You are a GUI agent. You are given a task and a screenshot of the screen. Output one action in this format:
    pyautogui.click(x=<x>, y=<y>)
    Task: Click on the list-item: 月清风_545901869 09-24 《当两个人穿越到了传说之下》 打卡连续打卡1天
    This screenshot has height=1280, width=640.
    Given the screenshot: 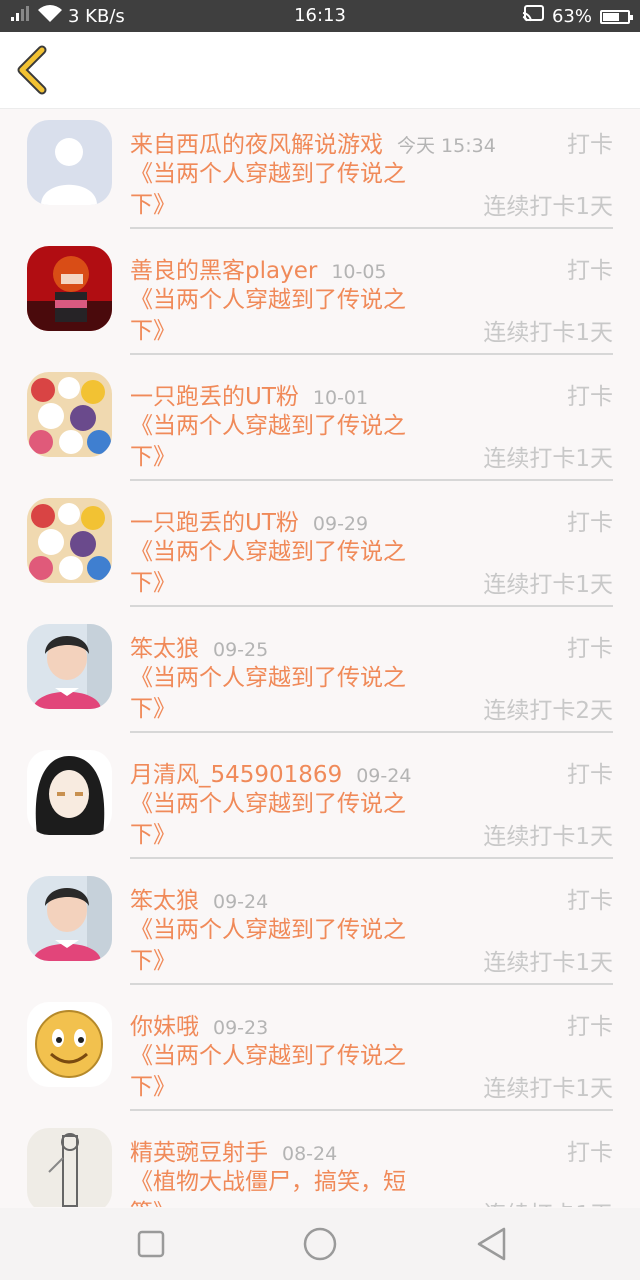 What is the action you would take?
    pyautogui.click(x=320, y=802)
    